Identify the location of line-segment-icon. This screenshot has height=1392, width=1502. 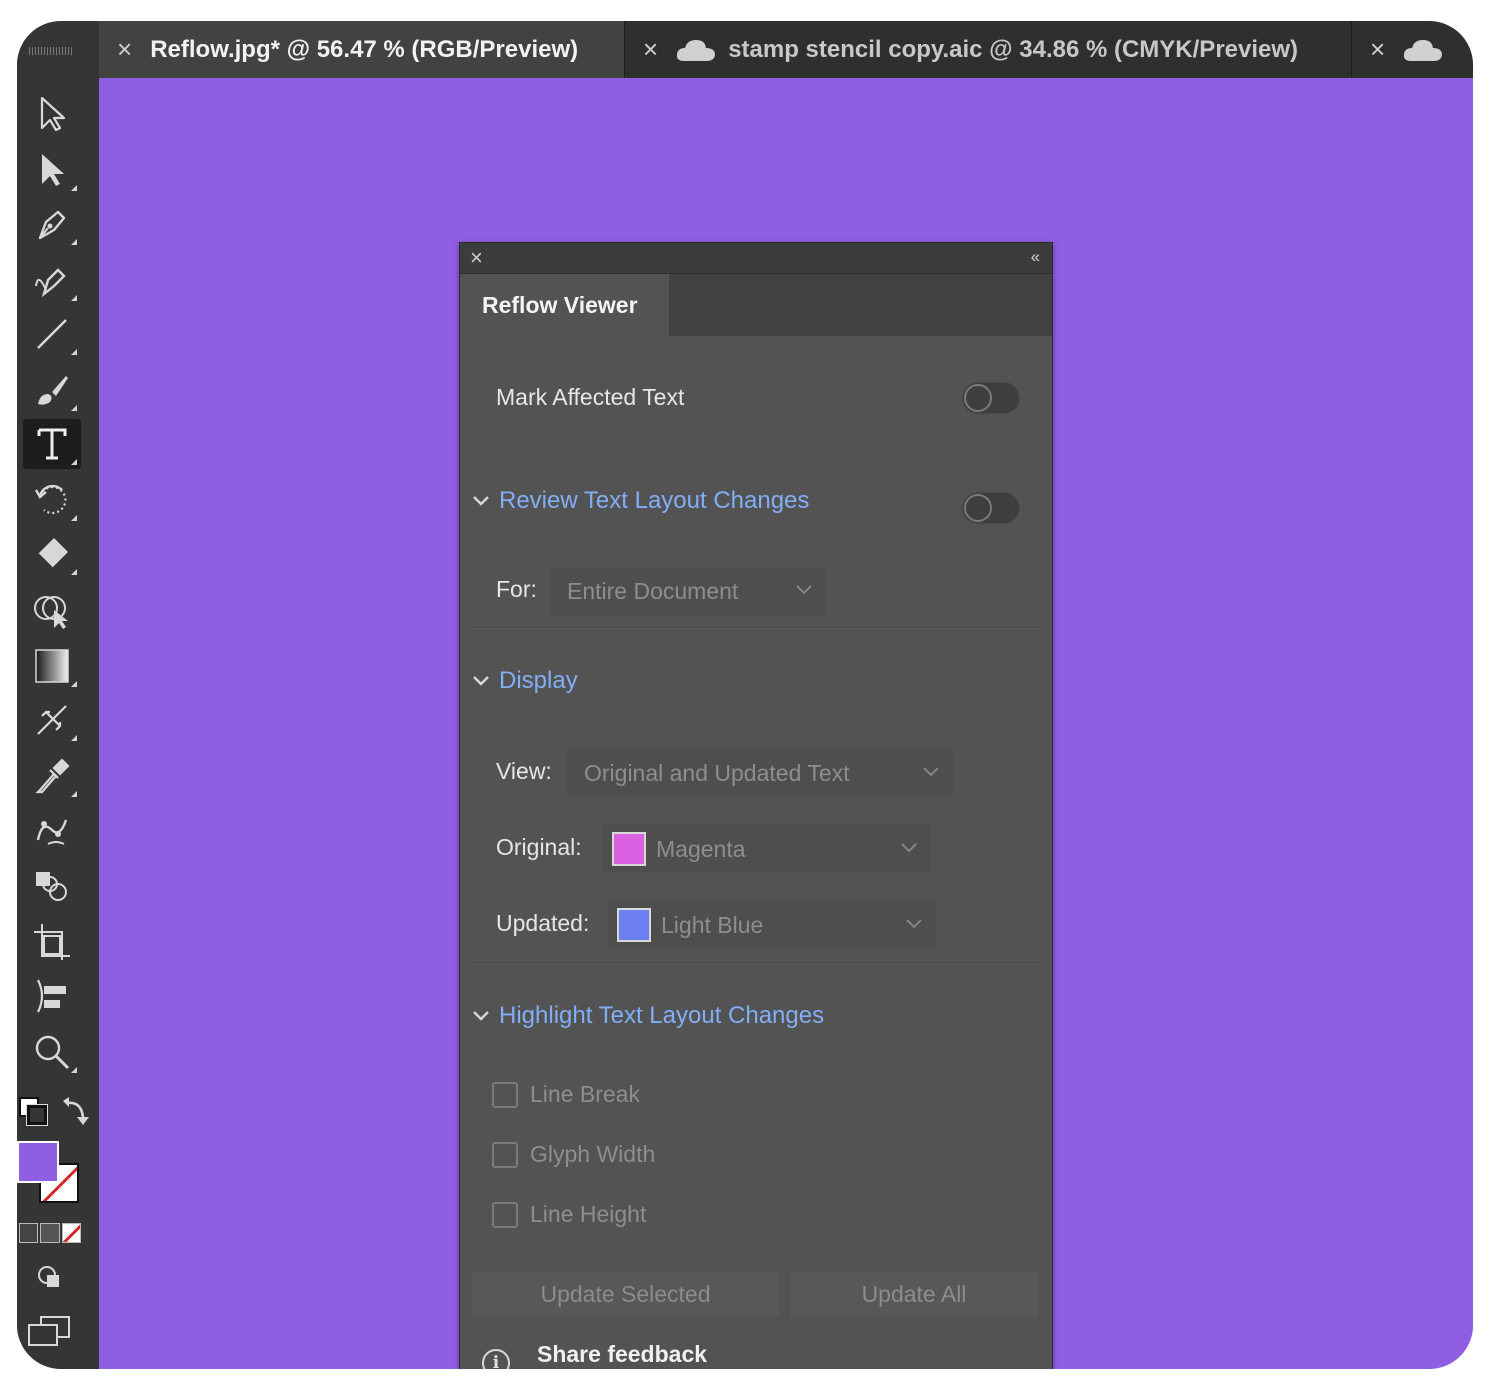
(52, 334).